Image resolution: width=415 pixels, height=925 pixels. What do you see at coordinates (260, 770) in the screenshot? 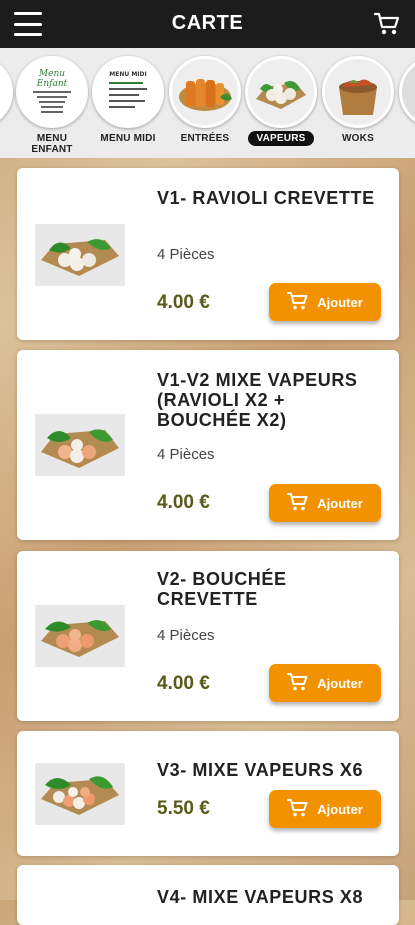
I see `product-name: V3- MIXE VAPEURS X6` at bounding box center [260, 770].